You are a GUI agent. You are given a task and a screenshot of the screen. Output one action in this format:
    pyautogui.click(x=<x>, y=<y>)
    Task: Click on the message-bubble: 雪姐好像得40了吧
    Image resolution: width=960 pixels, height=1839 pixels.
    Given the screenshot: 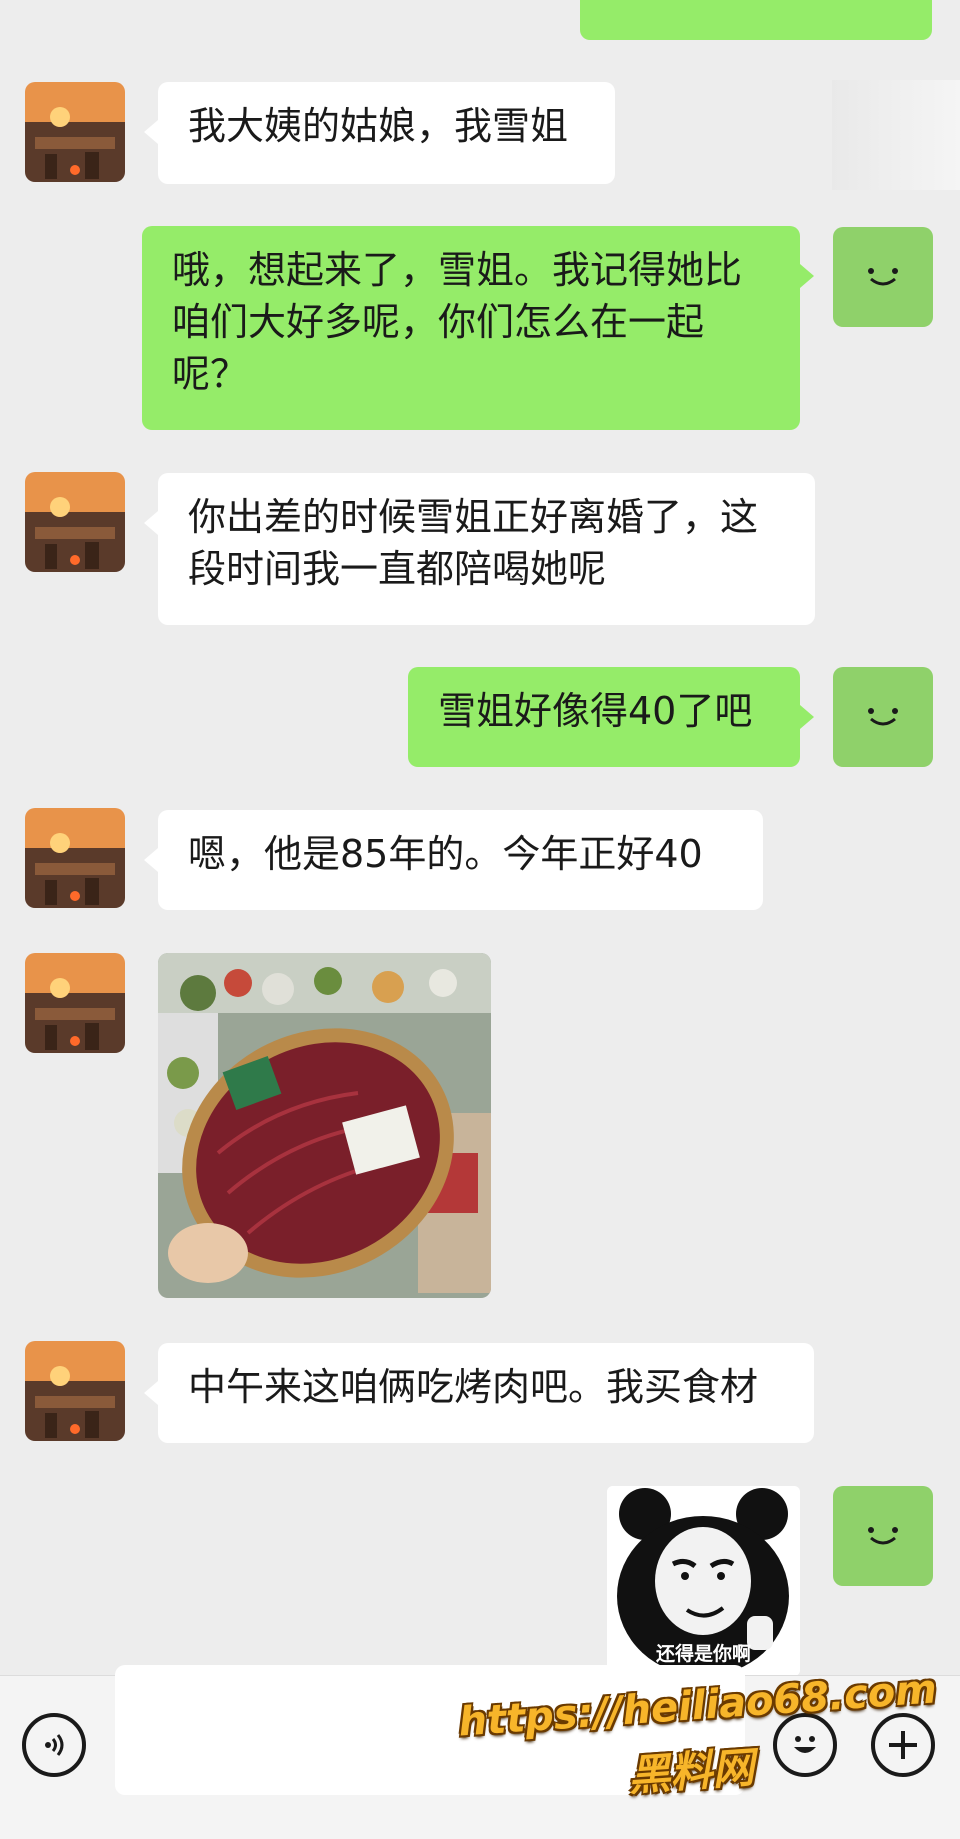 What is the action you would take?
    pyautogui.click(x=611, y=717)
    